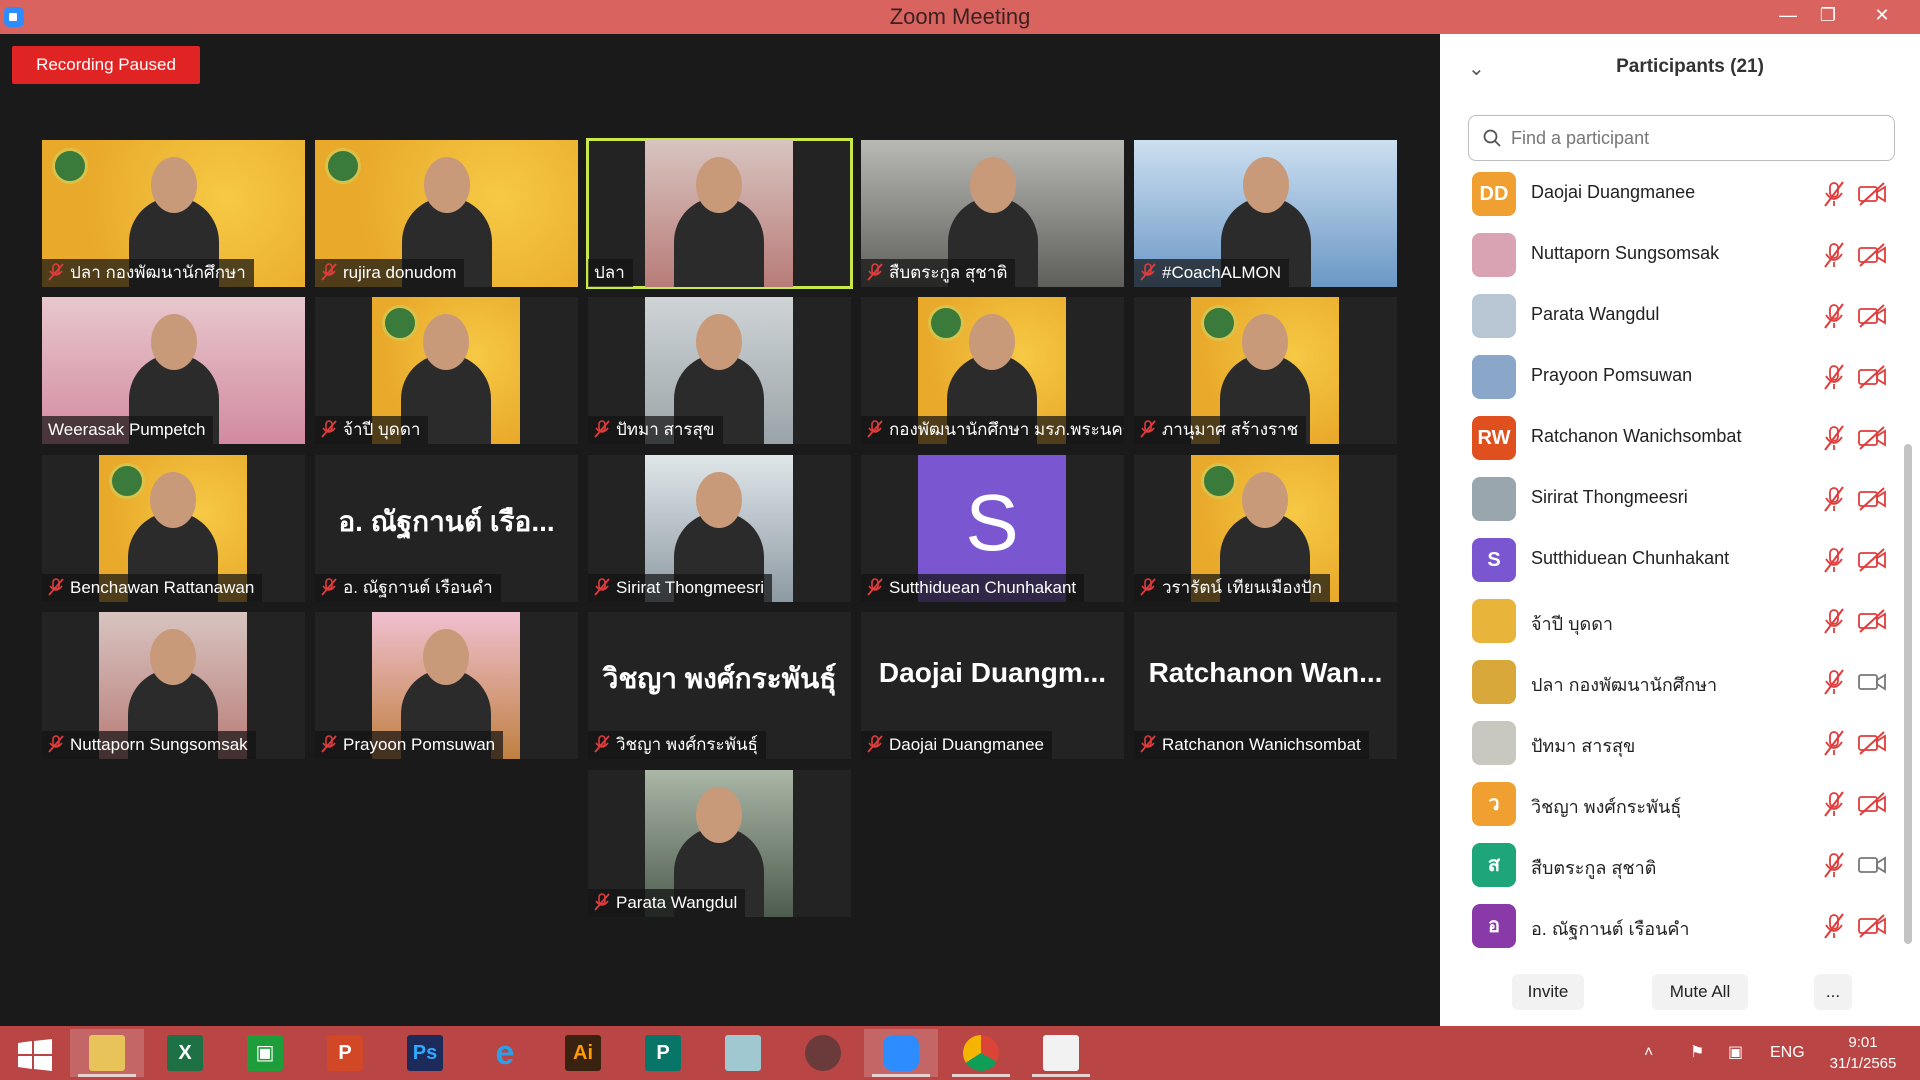  Describe the element at coordinates (823, 1053) in the screenshot. I see `taskbar-photoscape` at that location.